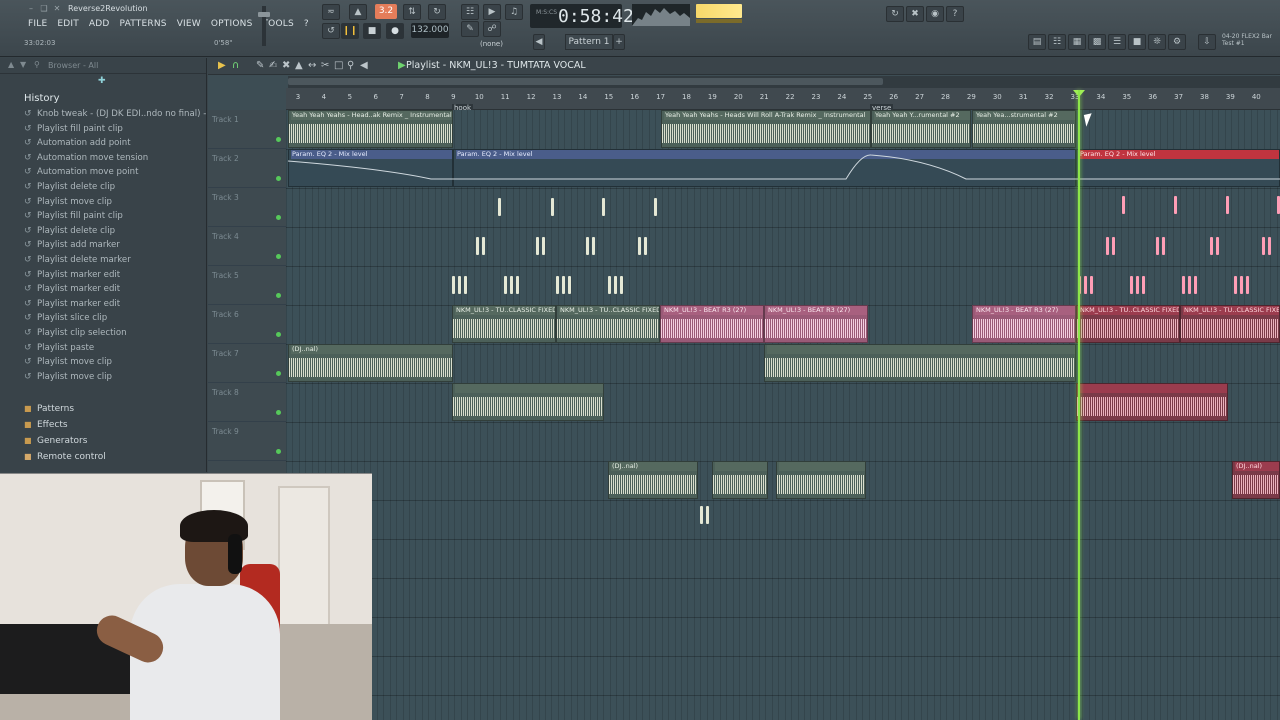  I want to click on playlist-window-icon: ▤, so click(1037, 42).